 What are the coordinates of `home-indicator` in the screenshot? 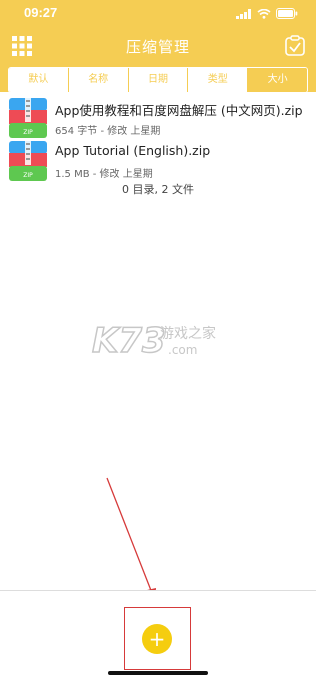 It's located at (158, 673).